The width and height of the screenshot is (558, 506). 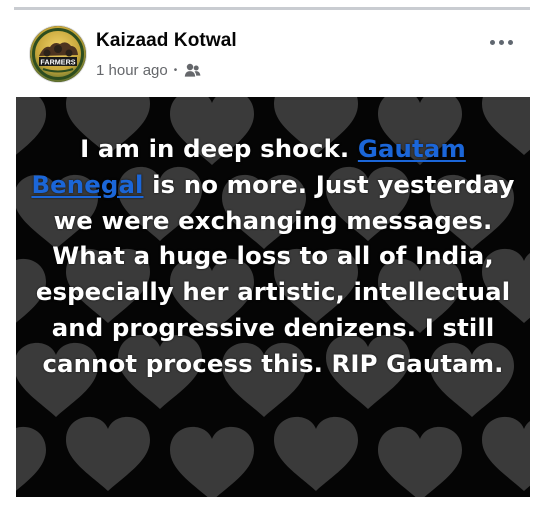 I want to click on post-meta: 1 hour ago •, so click(x=148, y=70).